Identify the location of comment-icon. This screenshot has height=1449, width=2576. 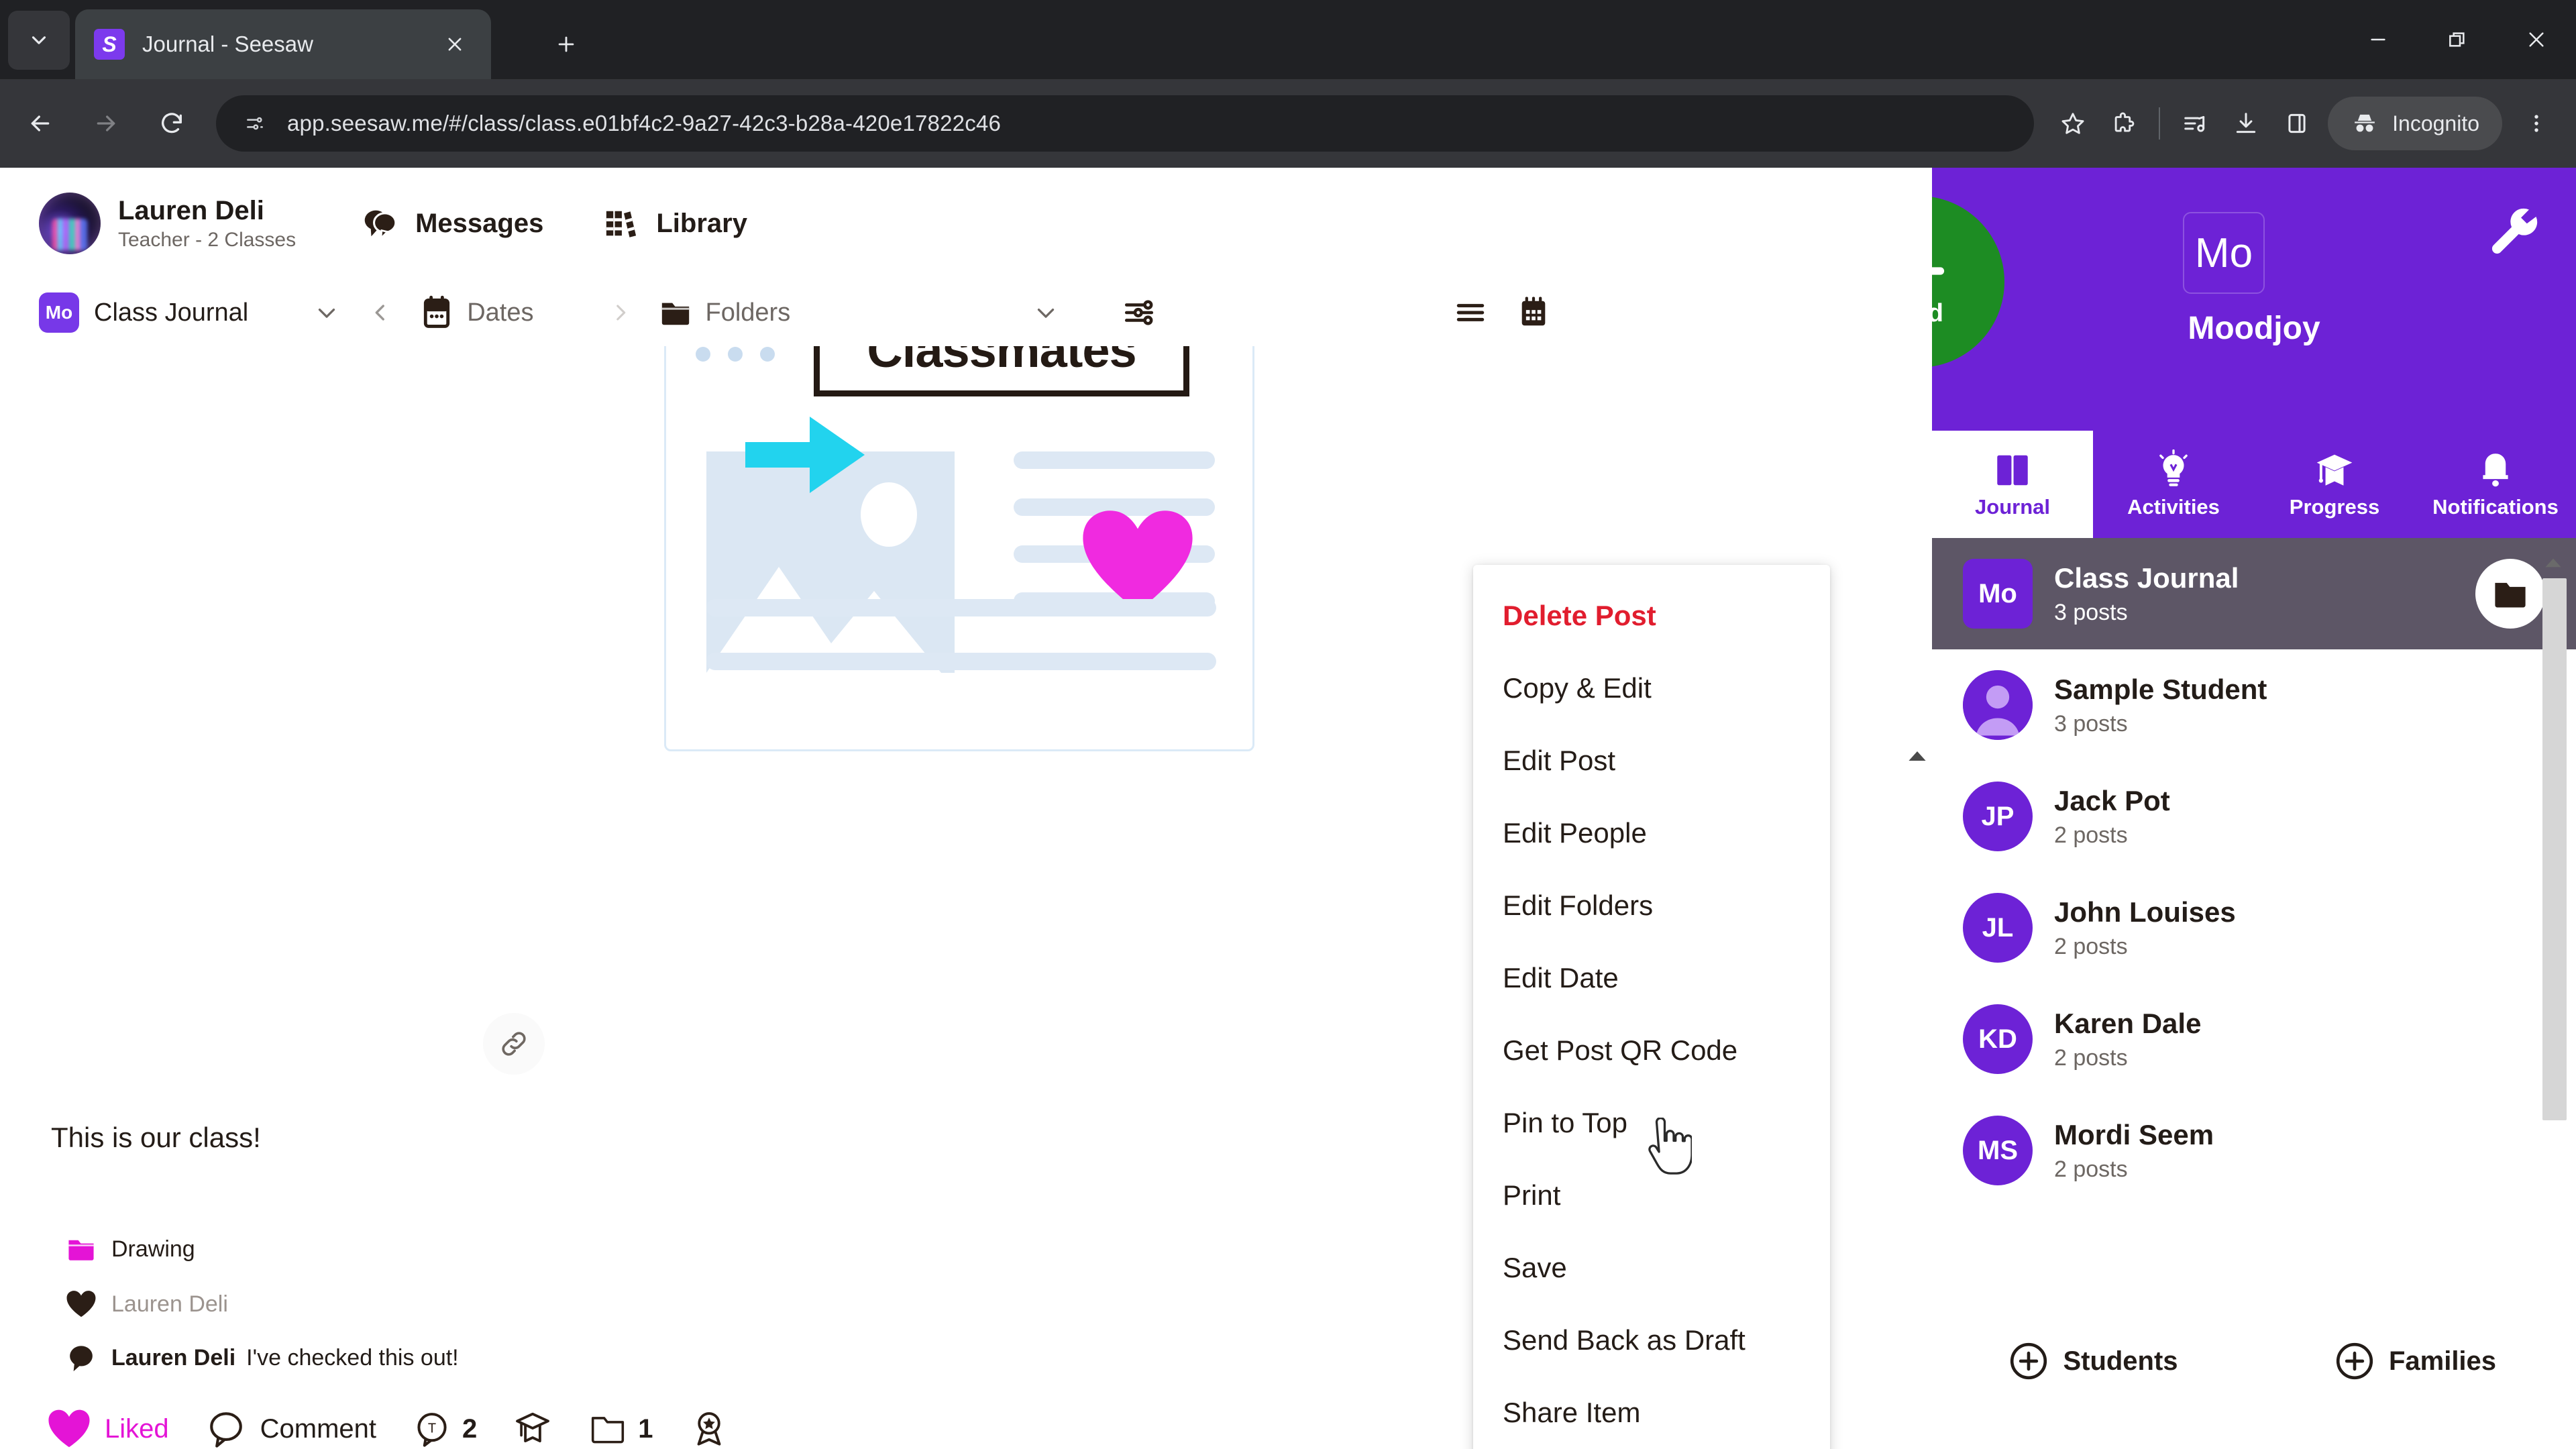
(225, 1430).